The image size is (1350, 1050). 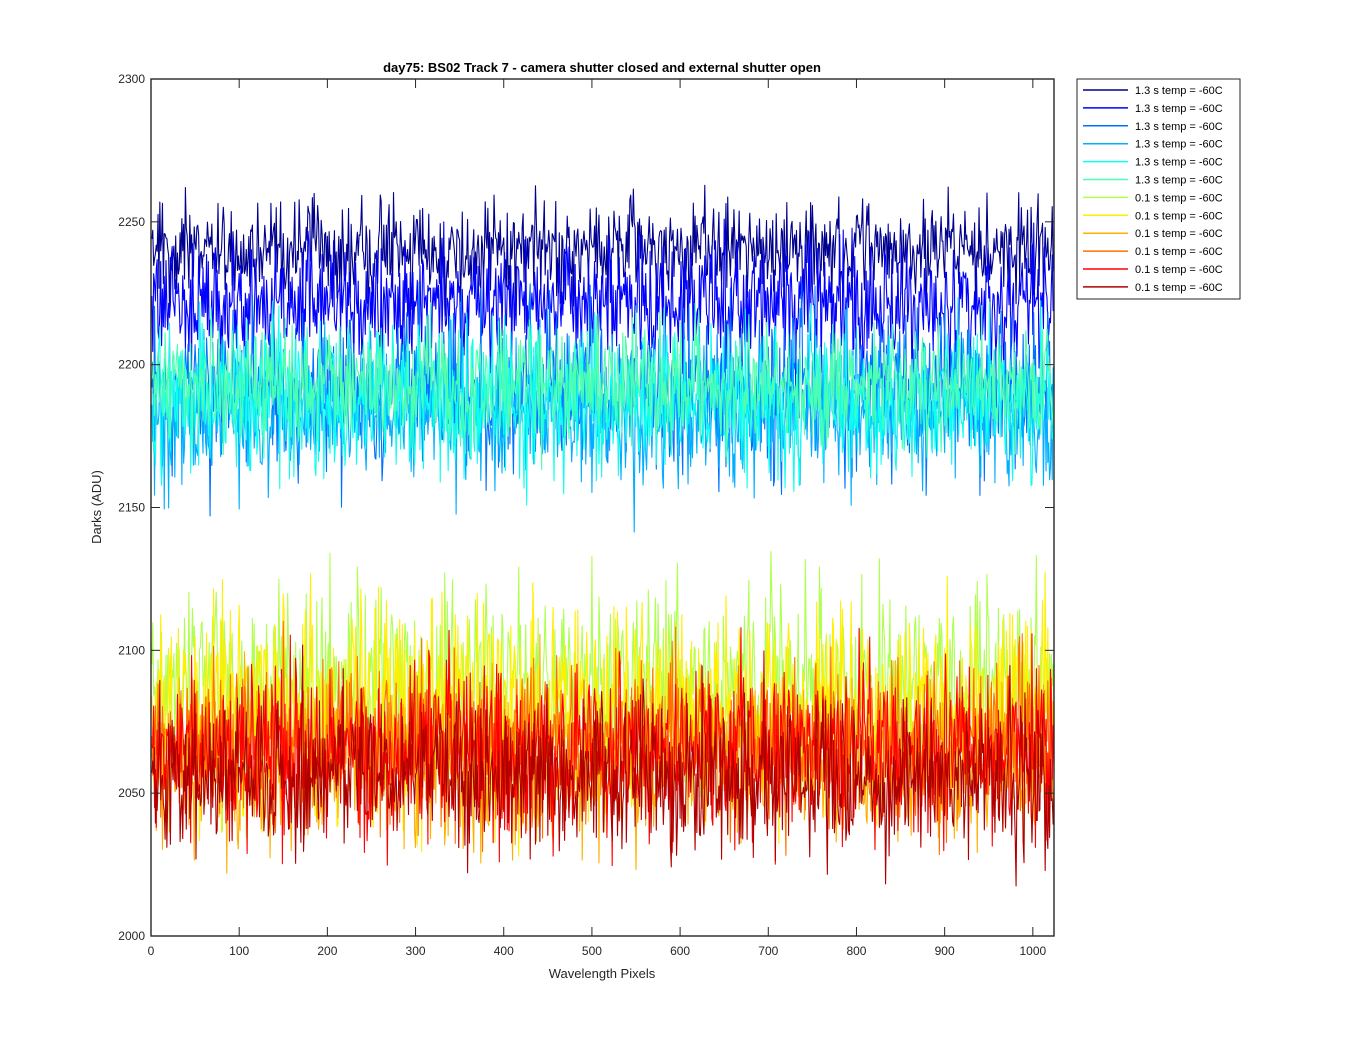 What do you see at coordinates (131, 793) in the screenshot?
I see `y-tick-label: 2050` at bounding box center [131, 793].